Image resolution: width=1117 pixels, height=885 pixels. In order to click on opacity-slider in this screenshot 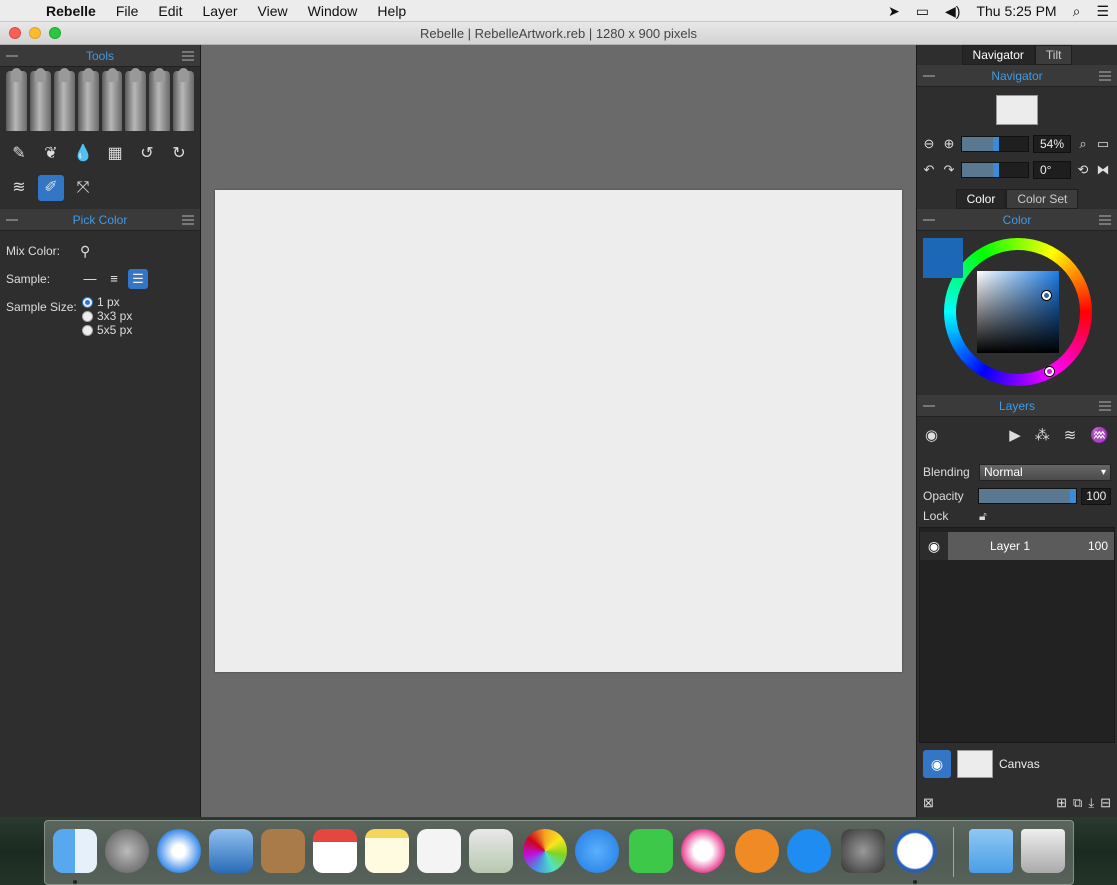, I will do `click(1028, 496)`.